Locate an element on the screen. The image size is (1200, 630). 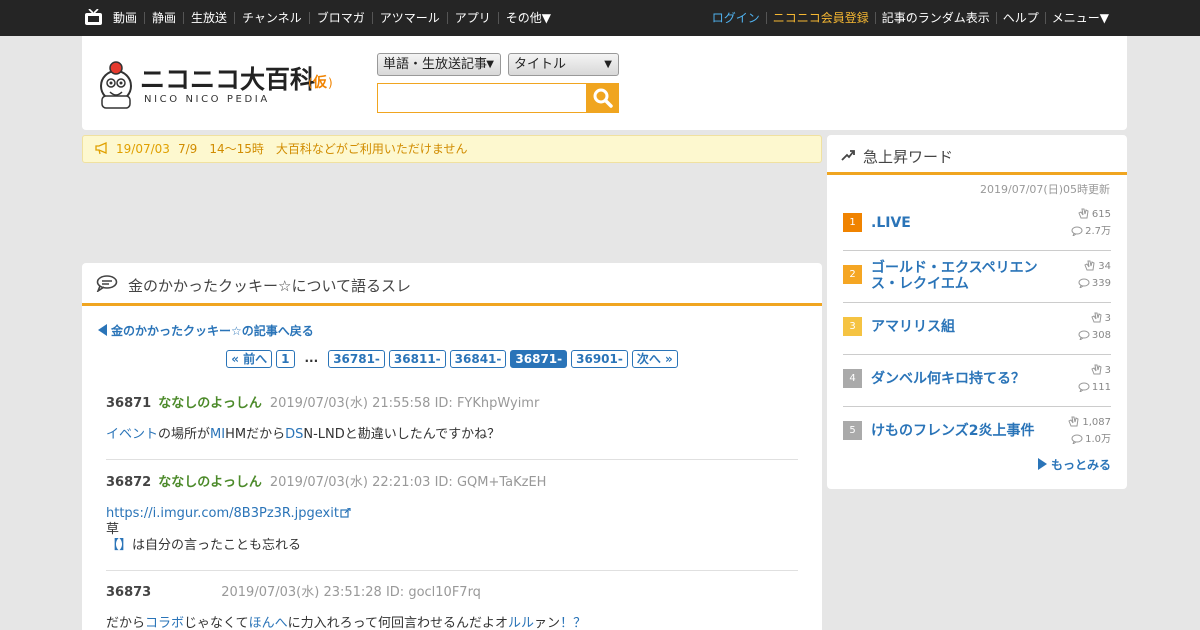
maintenance-notice: 19/07/03 7/9 14～15時 大百科などがご利用いただけません is located at coordinates (452, 149).